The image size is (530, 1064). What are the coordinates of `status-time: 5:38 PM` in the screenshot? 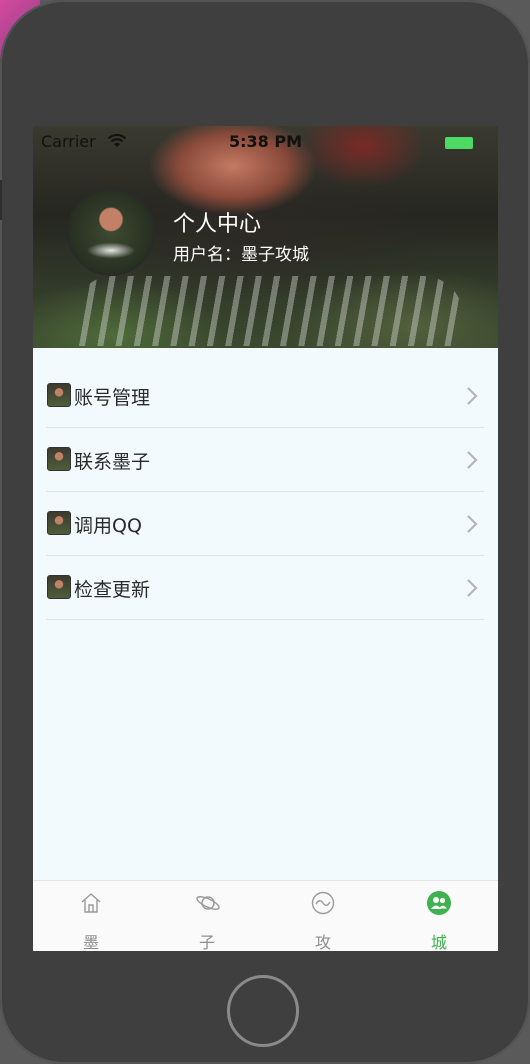 It's located at (265, 141).